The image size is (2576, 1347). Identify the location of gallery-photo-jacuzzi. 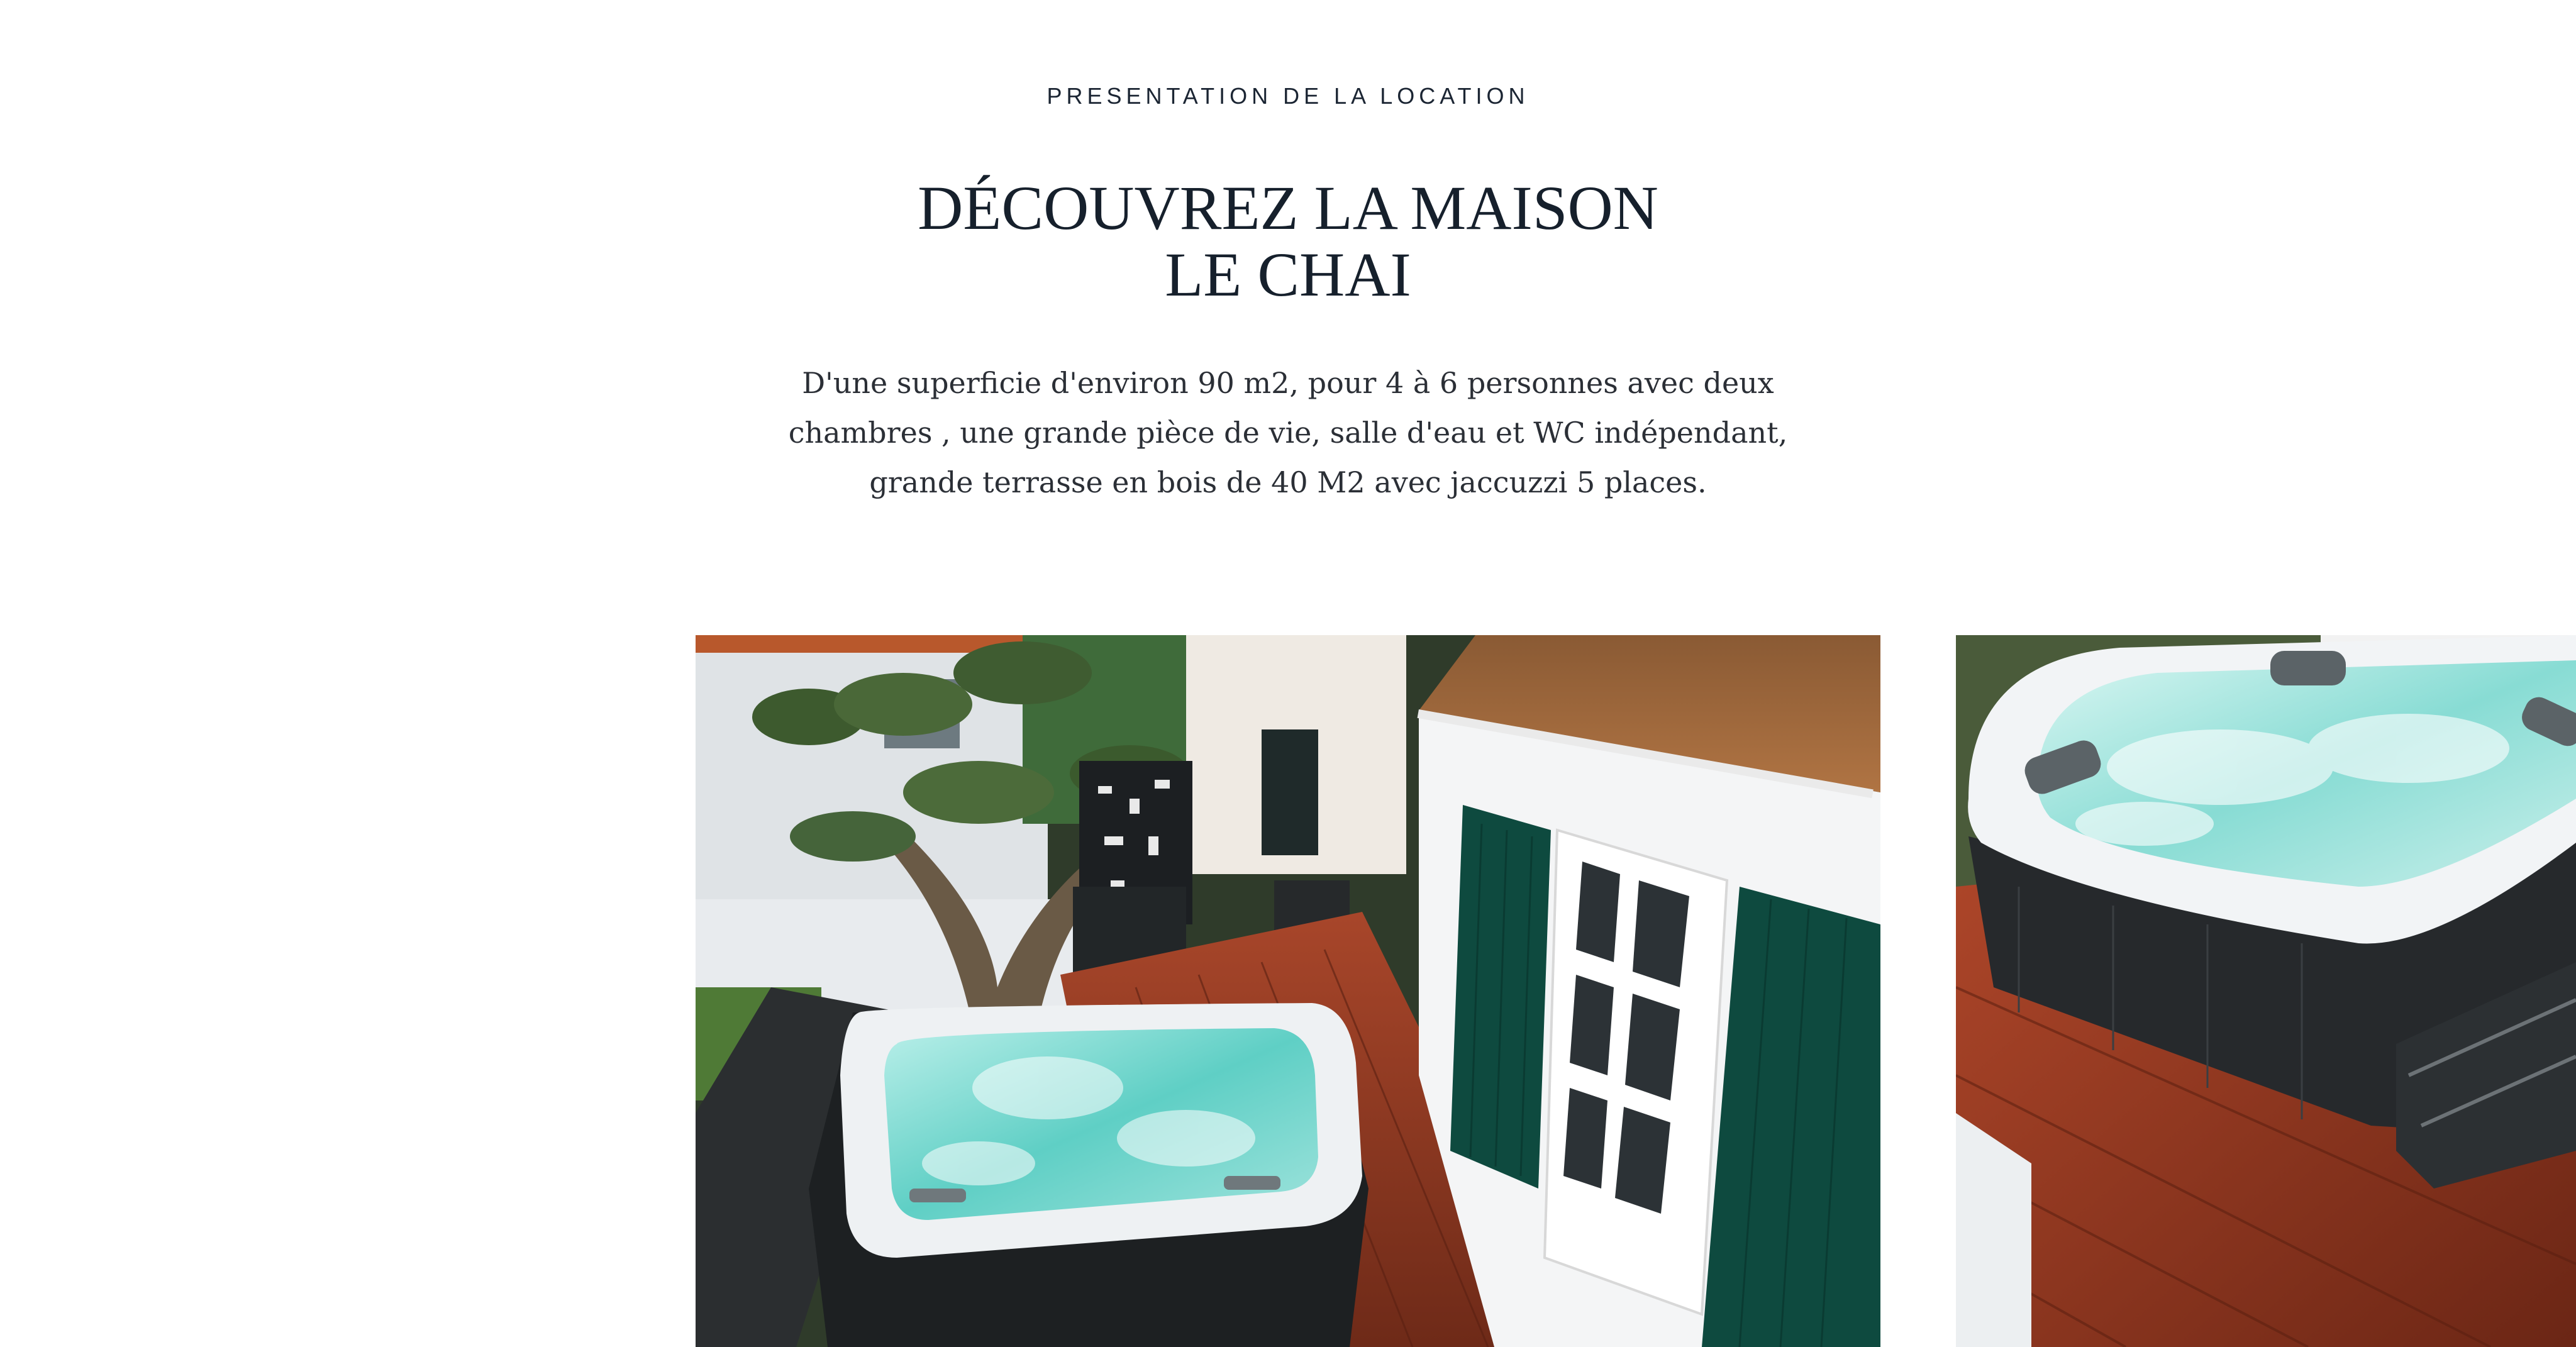
(2266, 991).